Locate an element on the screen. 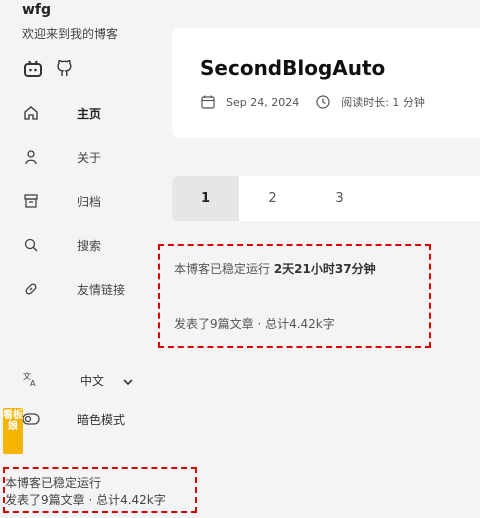 This screenshot has height=518, width=480. site-stats: 本博客已稳定运行 2天21小时37分钟 发表了9篇文章 · 总计4.42k字 is located at coordinates (294, 296).